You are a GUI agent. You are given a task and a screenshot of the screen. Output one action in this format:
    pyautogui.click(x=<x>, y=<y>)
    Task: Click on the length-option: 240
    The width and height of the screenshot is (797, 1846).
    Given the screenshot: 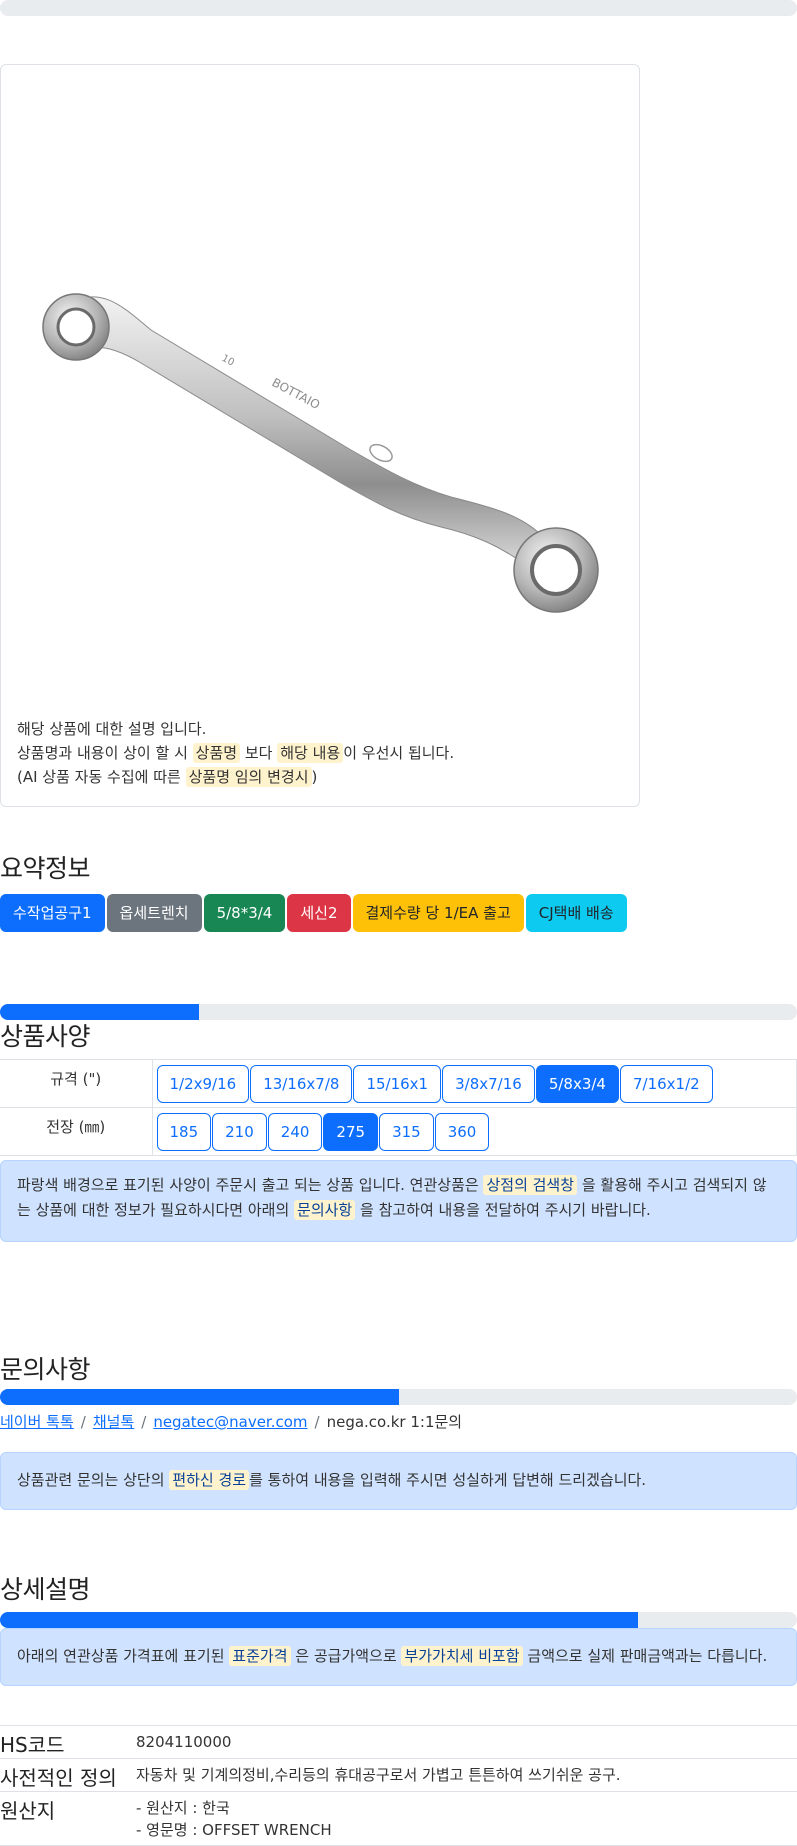 What is the action you would take?
    pyautogui.click(x=295, y=1132)
    